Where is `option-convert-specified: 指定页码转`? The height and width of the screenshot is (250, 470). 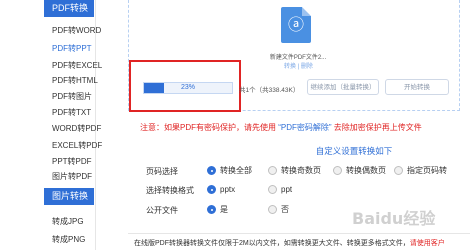
option-convert-specified: 指定页码转 is located at coordinates (420, 170).